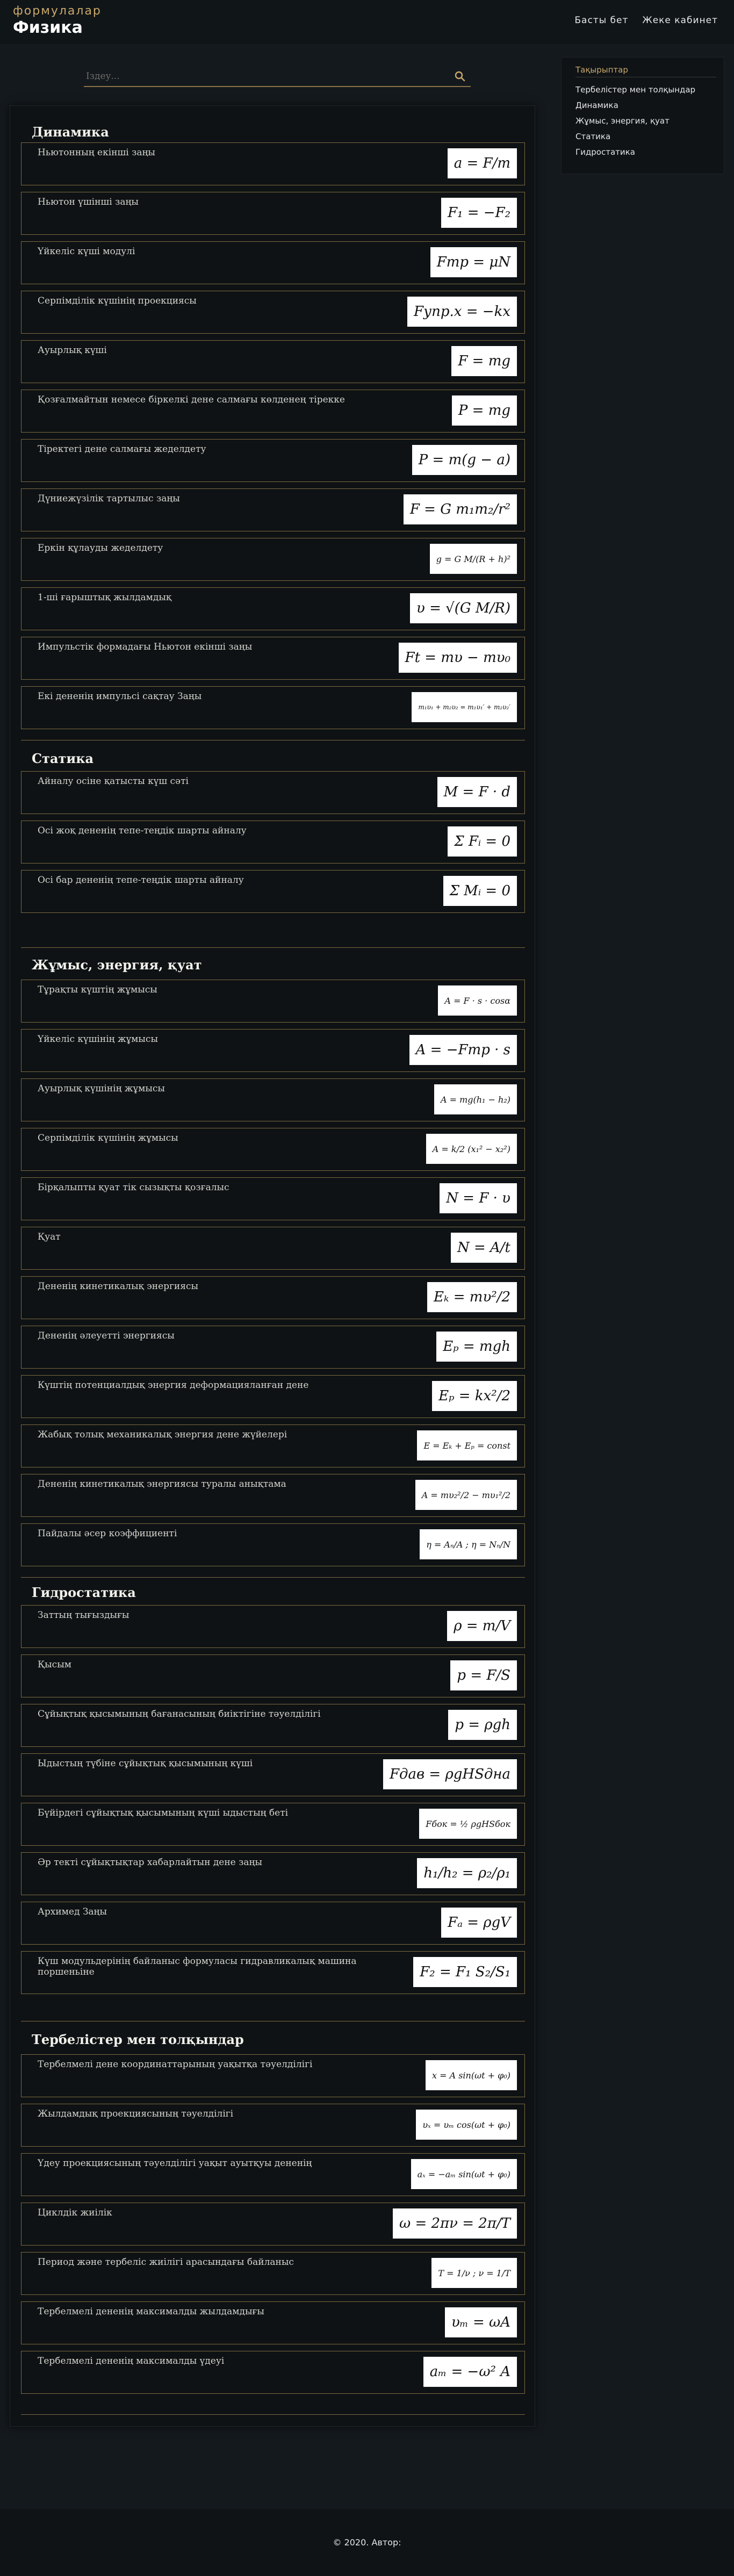 This screenshot has width=734, height=2576. What do you see at coordinates (273, 1248) in the screenshot?
I see `formula-card: Қуат N = A/t` at bounding box center [273, 1248].